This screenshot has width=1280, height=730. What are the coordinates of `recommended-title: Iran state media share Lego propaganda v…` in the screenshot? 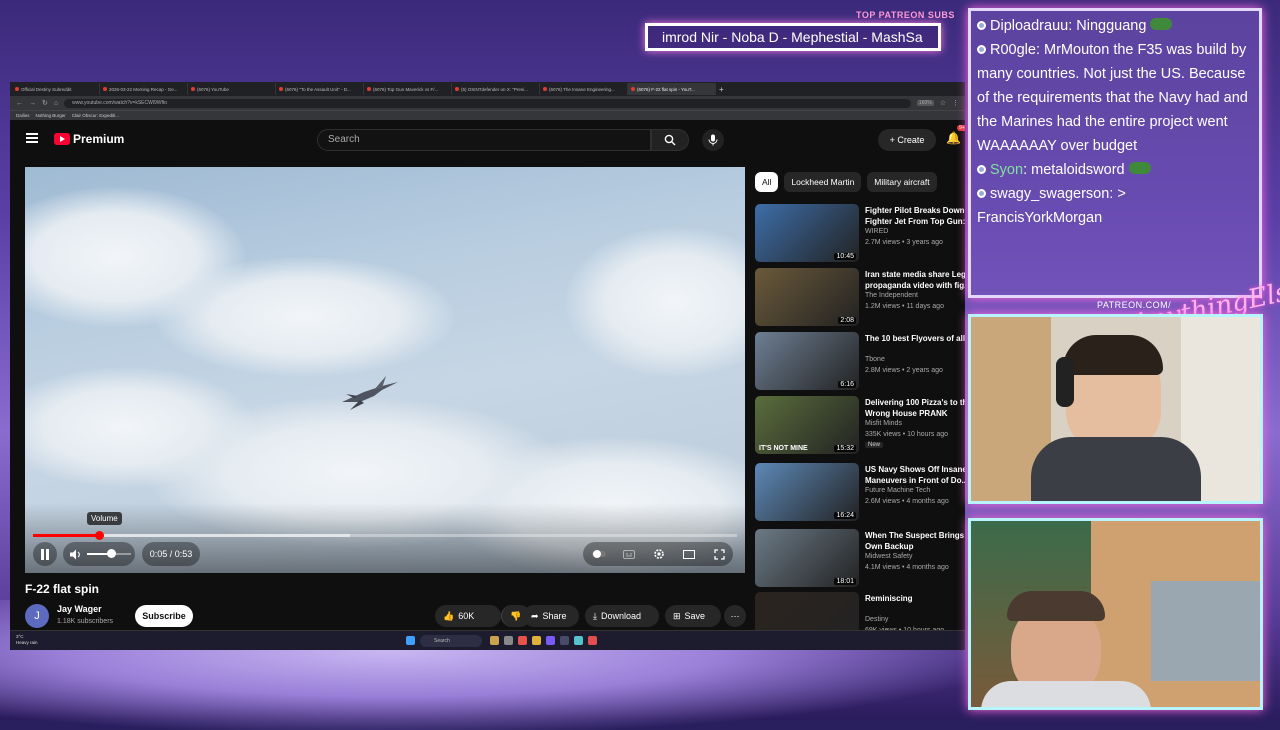 It's located at (915, 280).